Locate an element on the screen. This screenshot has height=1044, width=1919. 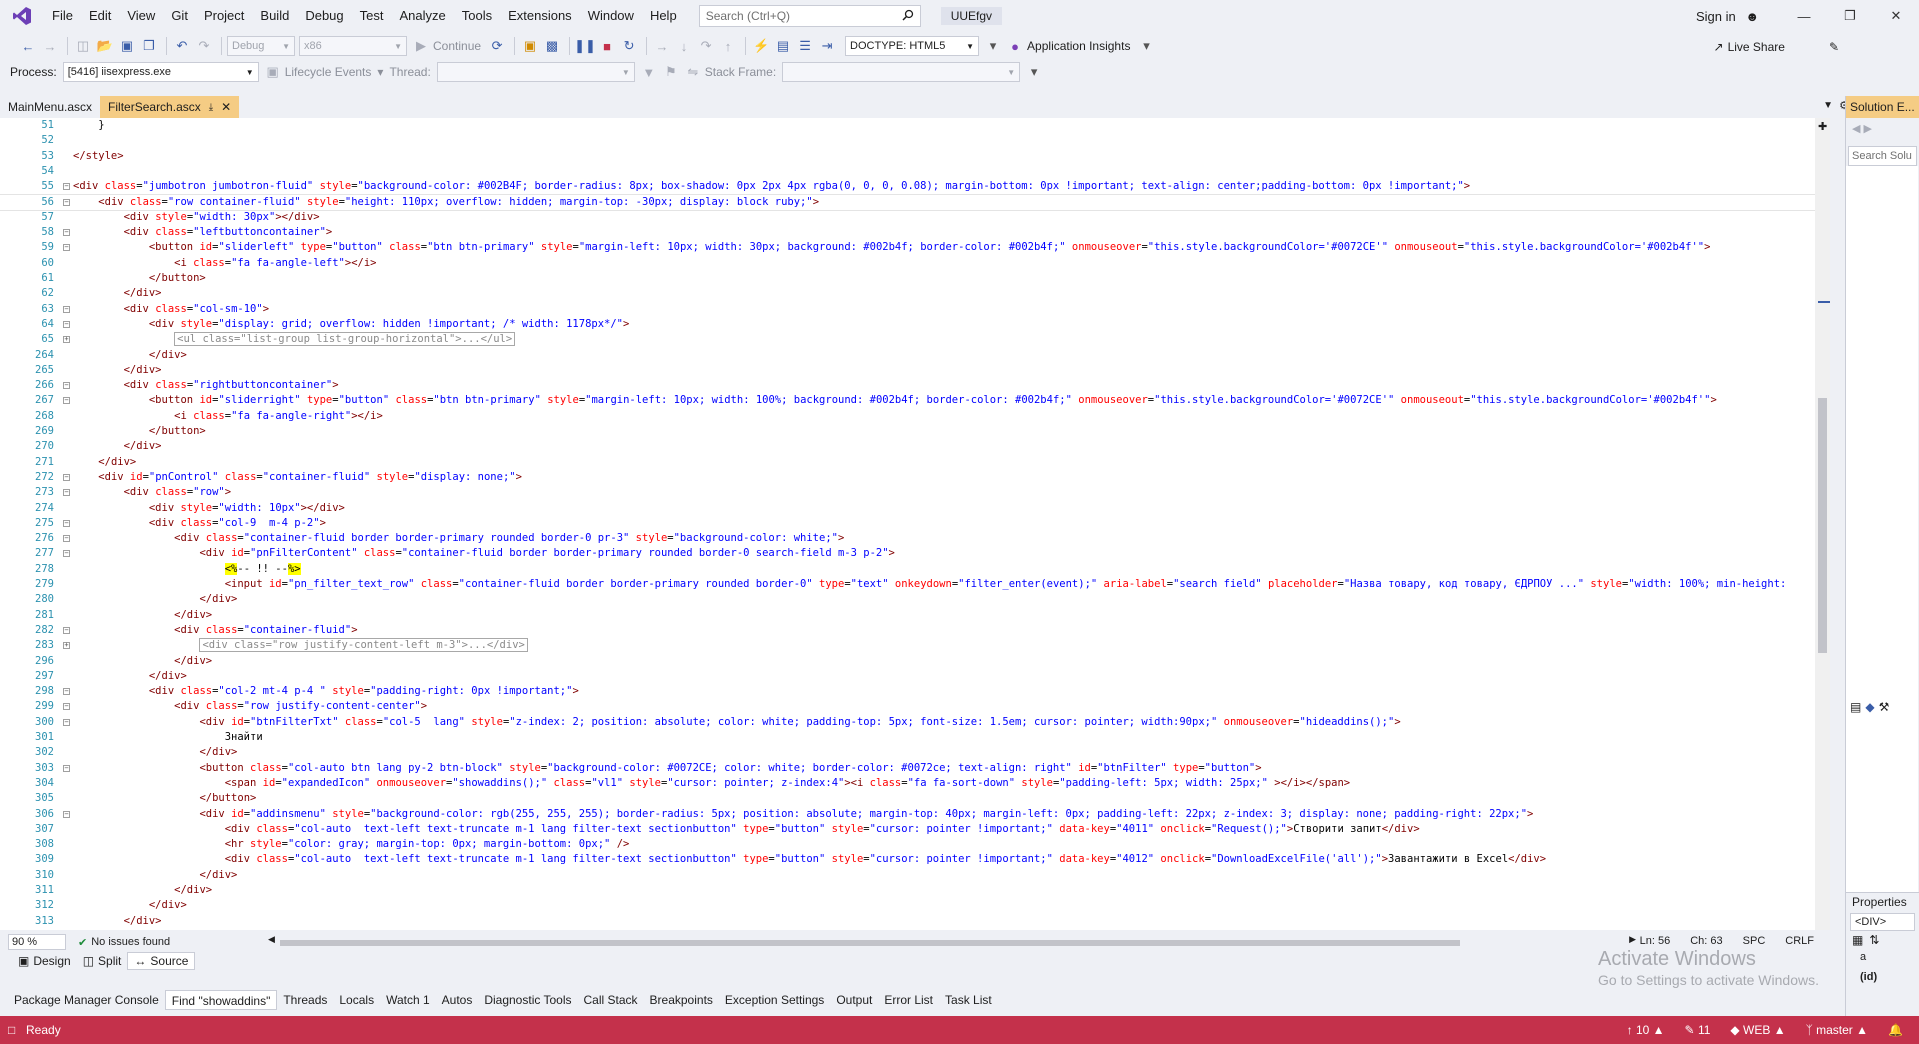
tool-tab-task-list: Task List is located at coordinates (968, 1000).